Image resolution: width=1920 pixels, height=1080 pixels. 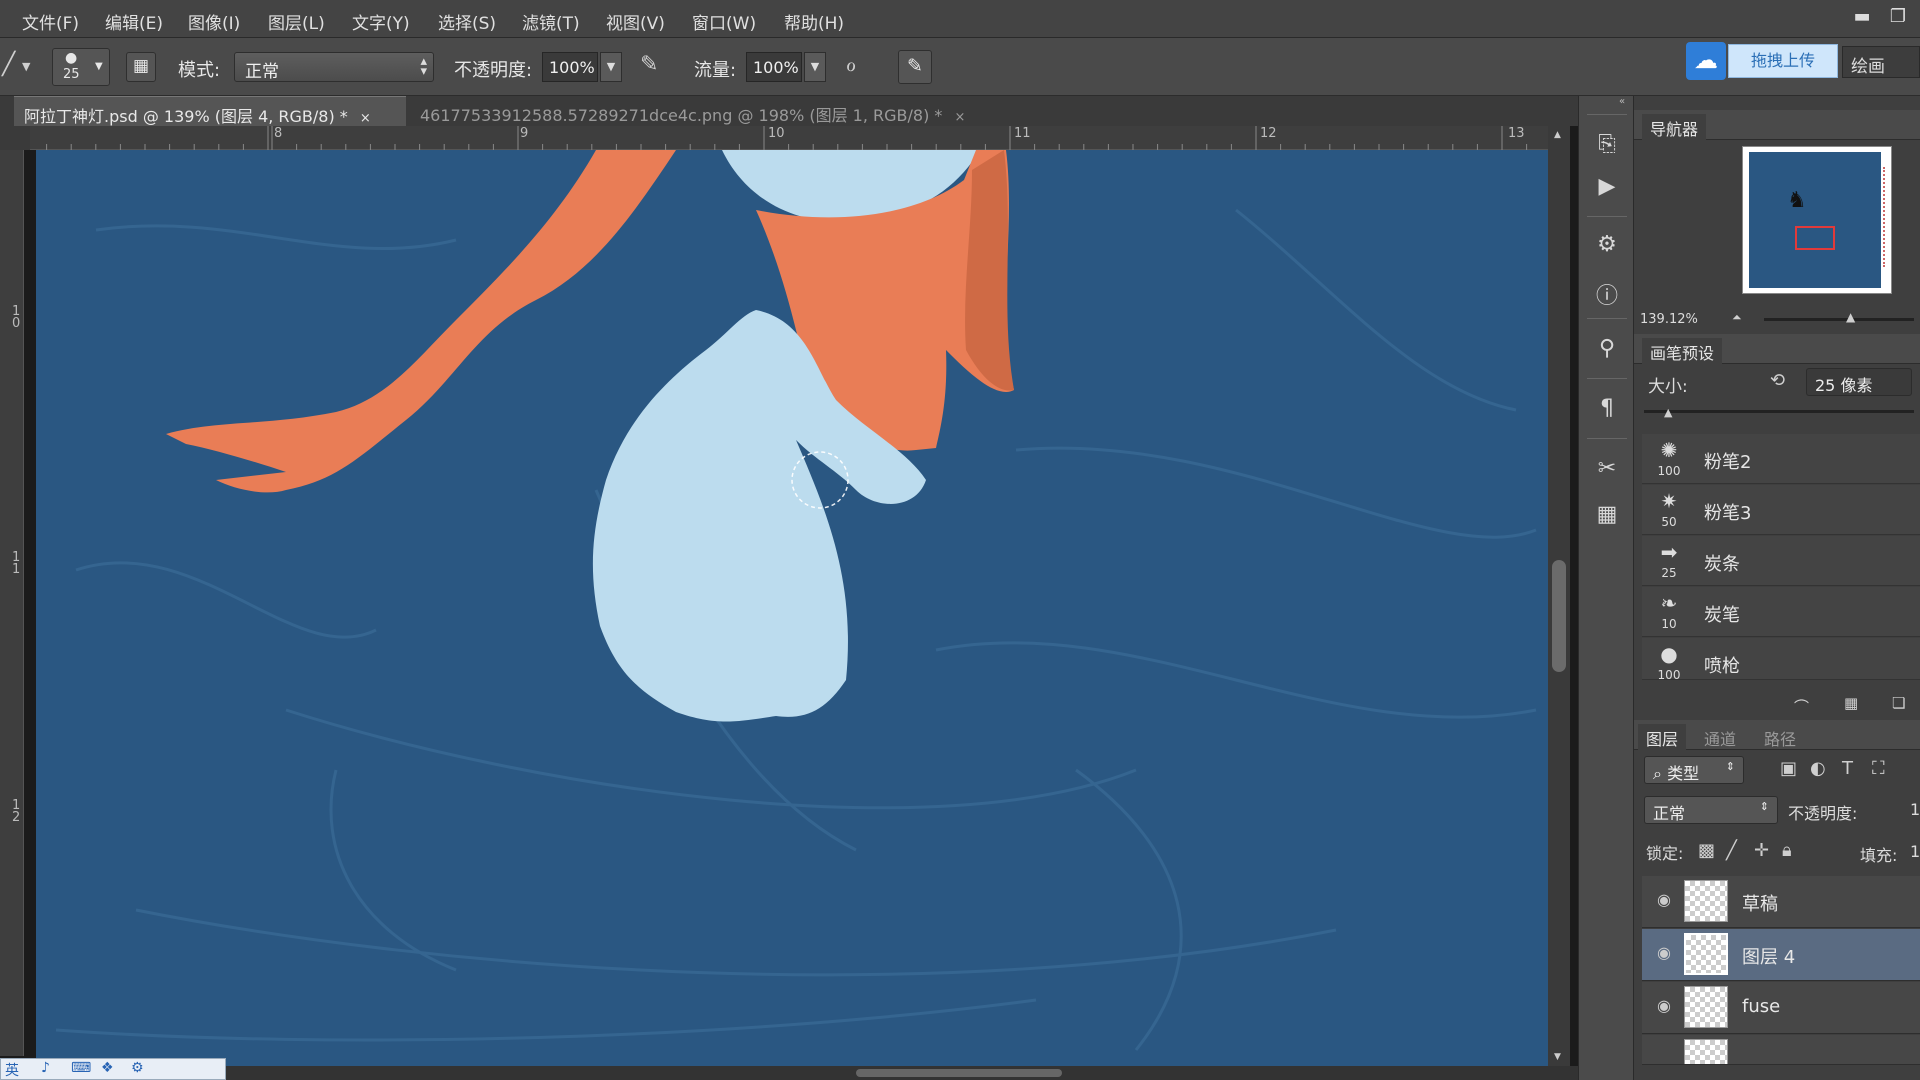 I want to click on tab-layers: 图层, so click(x=1662, y=738).